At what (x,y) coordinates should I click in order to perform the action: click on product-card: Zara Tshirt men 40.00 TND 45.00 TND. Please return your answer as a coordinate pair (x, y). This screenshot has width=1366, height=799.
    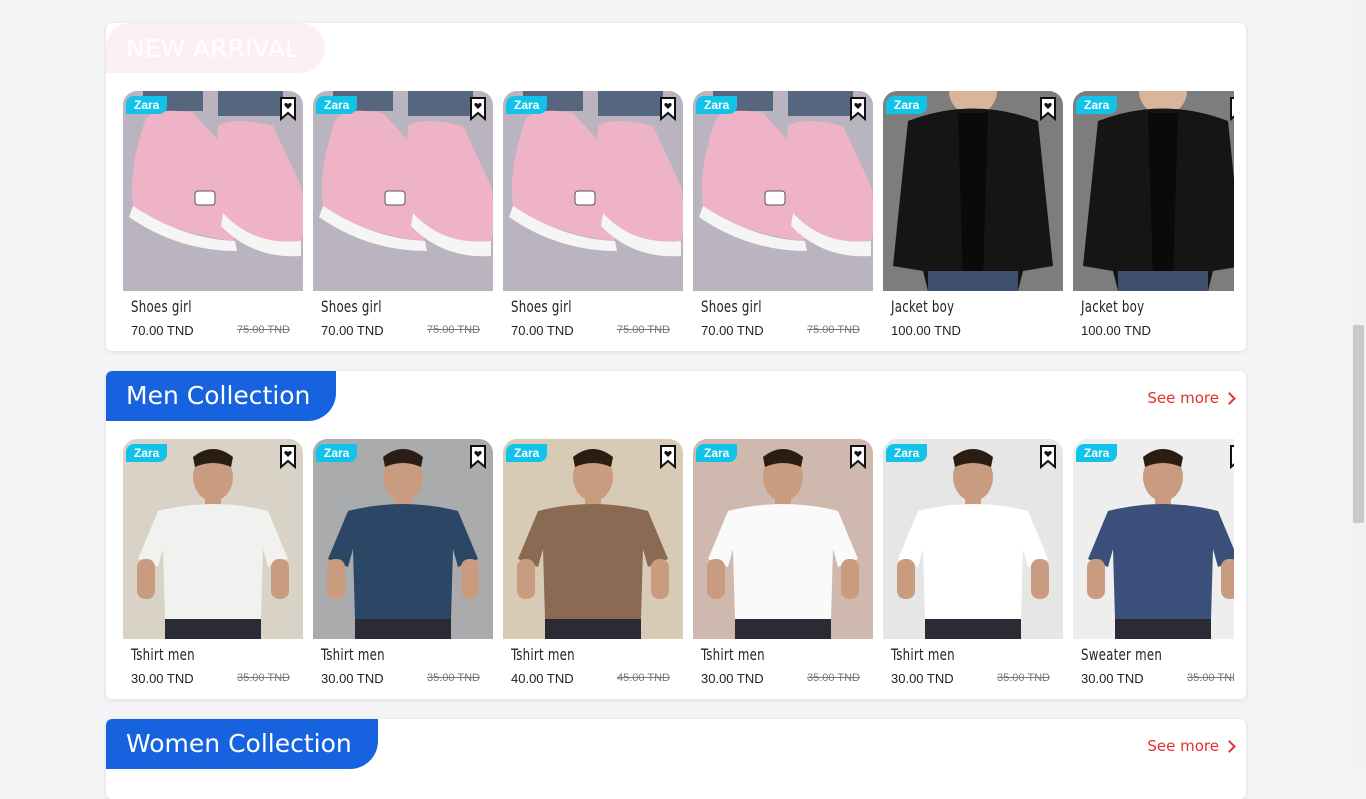
    Looking at the image, I should click on (593, 569).